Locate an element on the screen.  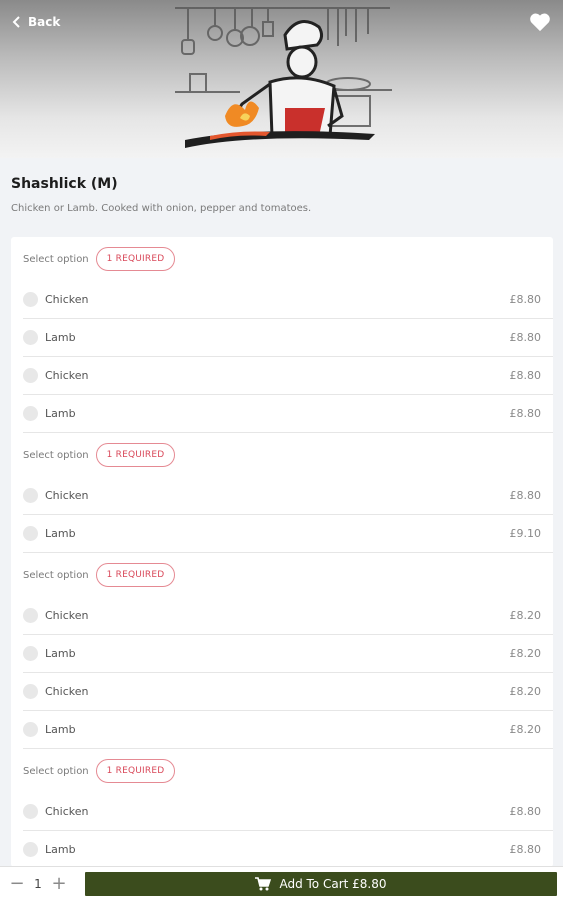
quantity-value: 1 is located at coordinates (38, 884).